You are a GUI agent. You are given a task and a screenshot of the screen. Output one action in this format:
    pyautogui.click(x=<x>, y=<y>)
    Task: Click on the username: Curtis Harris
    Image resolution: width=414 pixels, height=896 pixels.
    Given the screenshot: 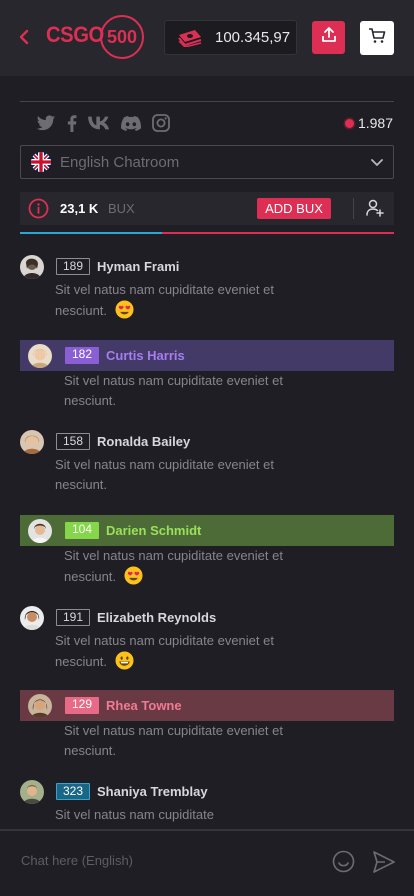 What is the action you would take?
    pyautogui.click(x=145, y=355)
    